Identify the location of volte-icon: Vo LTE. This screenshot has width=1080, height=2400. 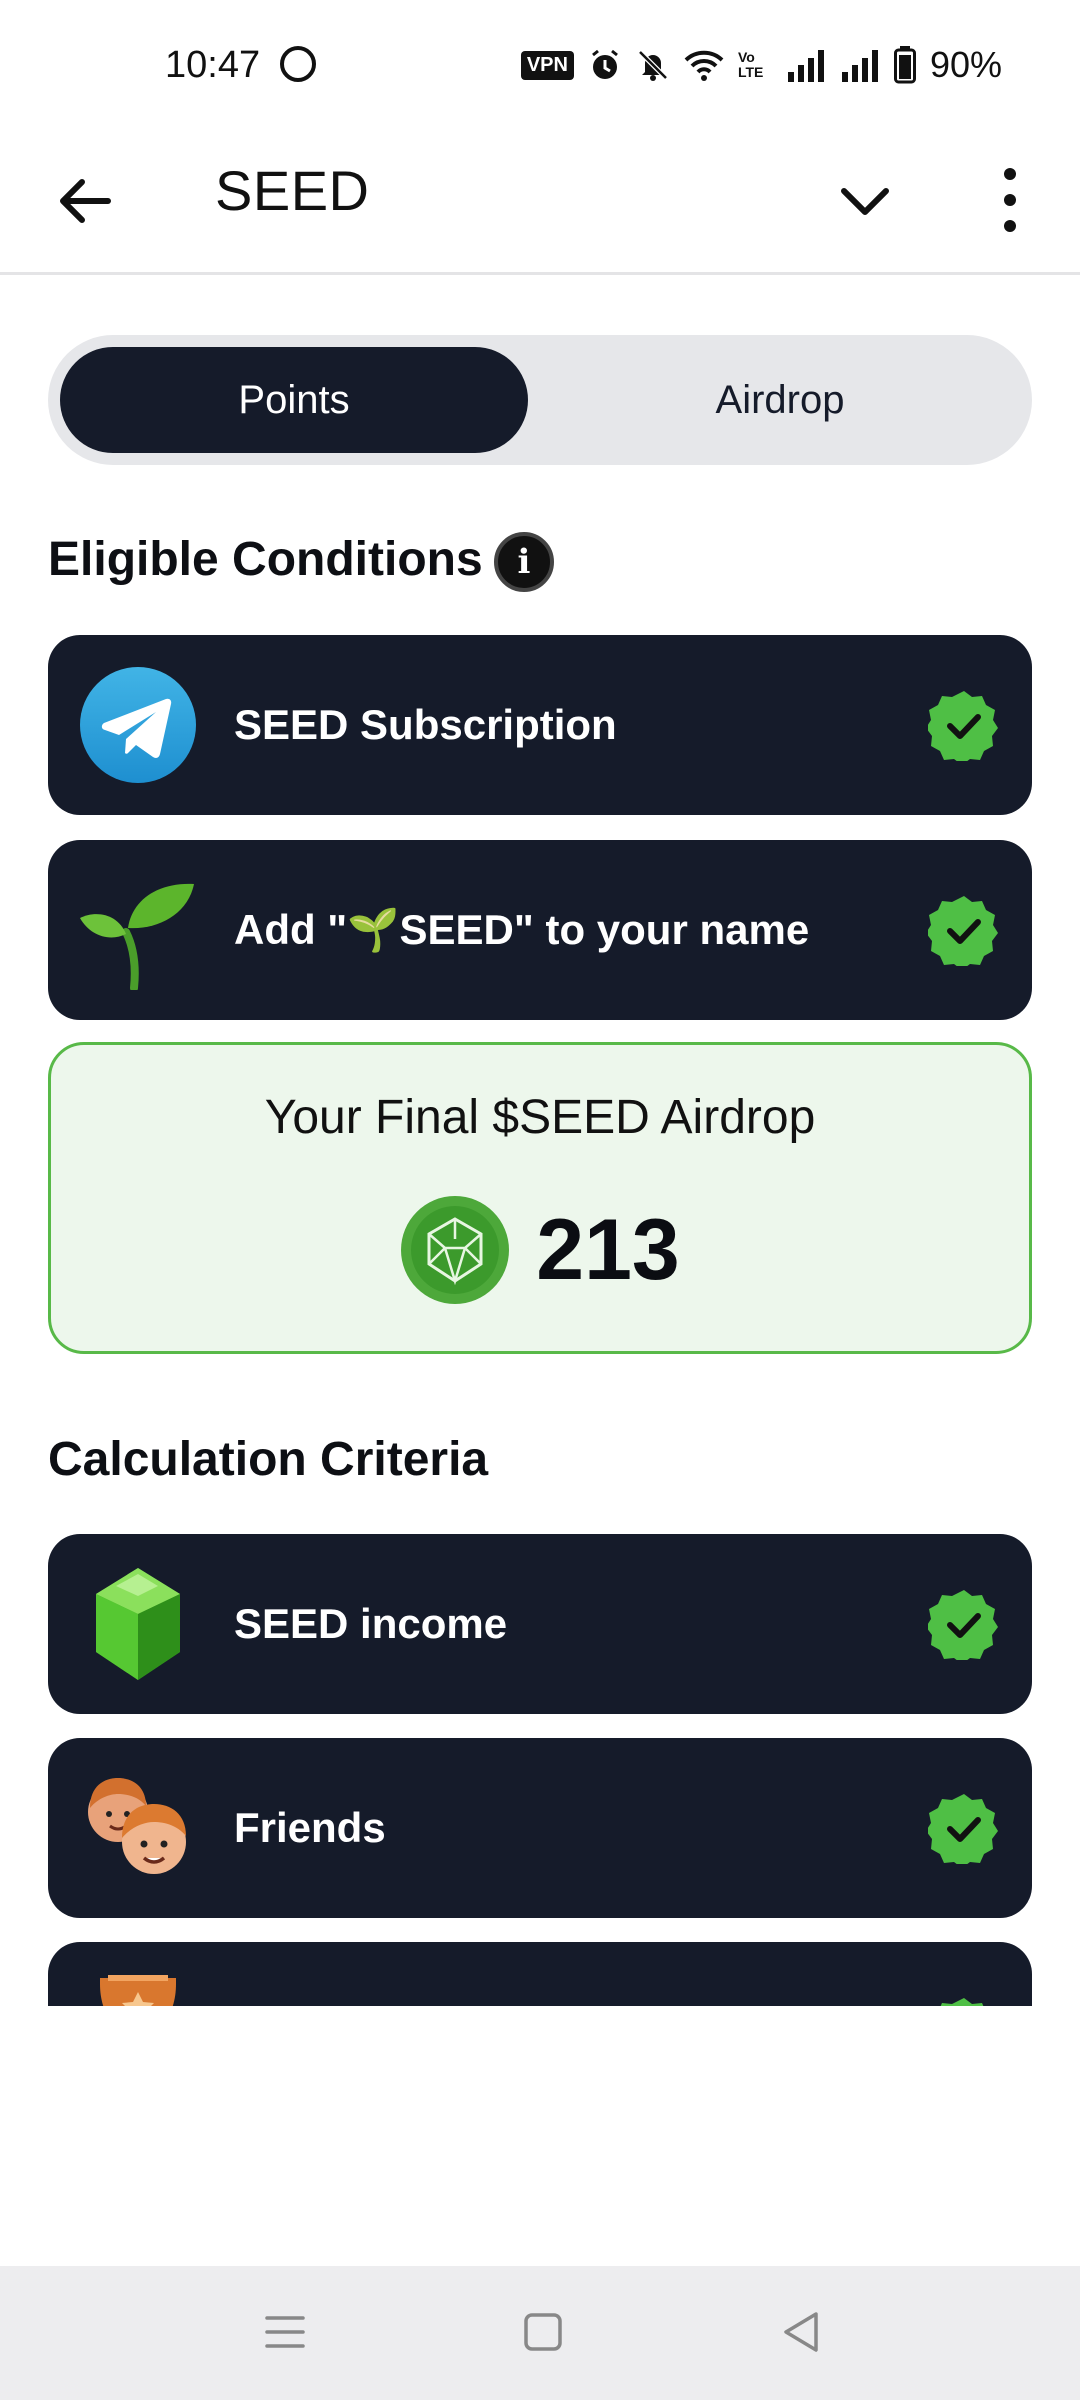
(750, 64).